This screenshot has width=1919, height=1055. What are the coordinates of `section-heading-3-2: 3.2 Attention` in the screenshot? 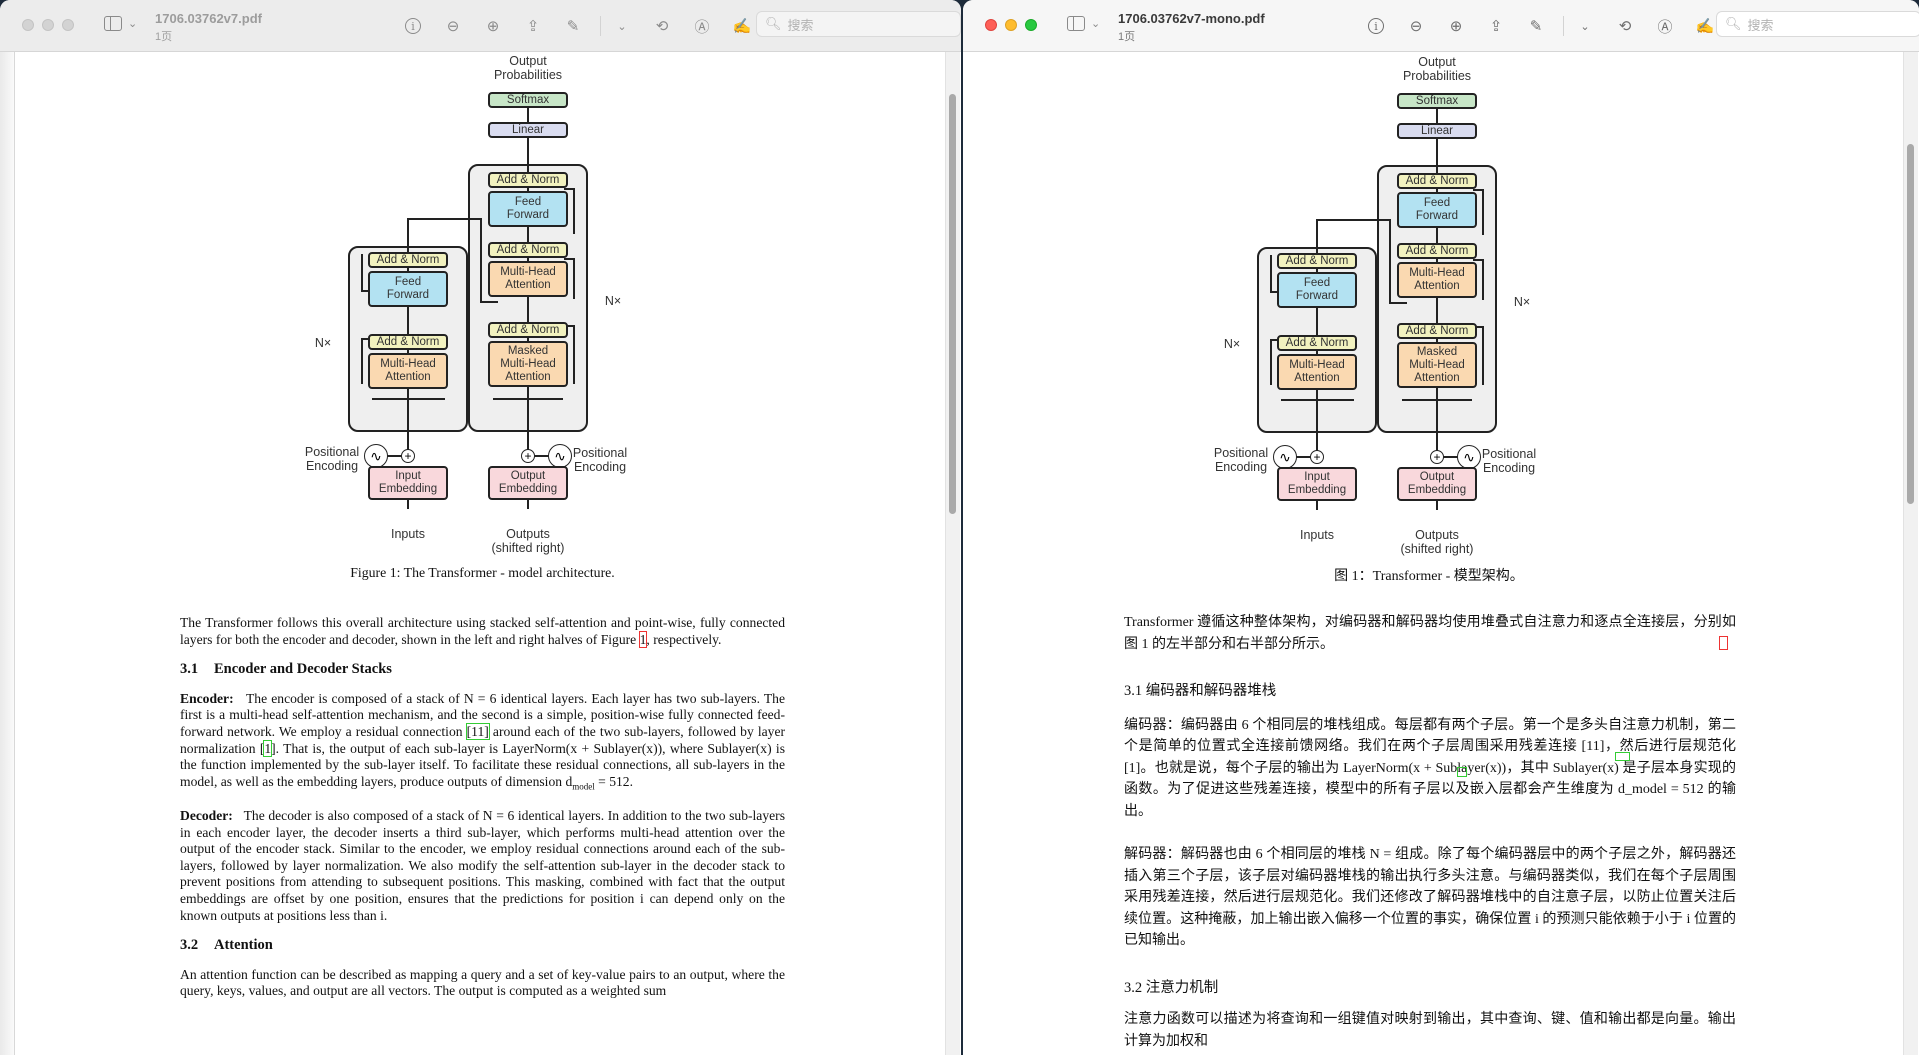 It's located at (226, 945).